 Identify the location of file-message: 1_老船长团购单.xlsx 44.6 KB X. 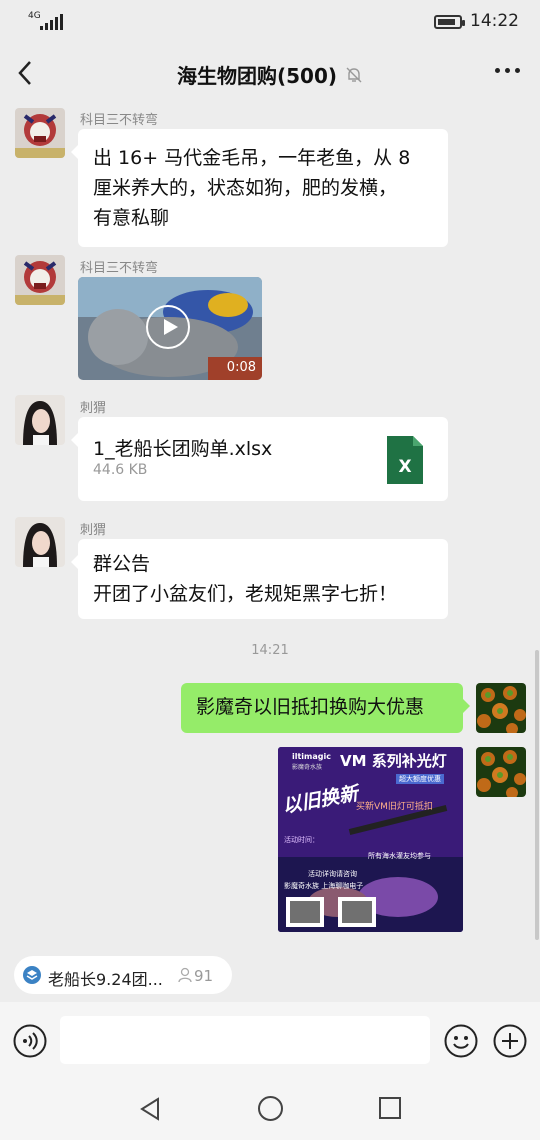
(259, 459).